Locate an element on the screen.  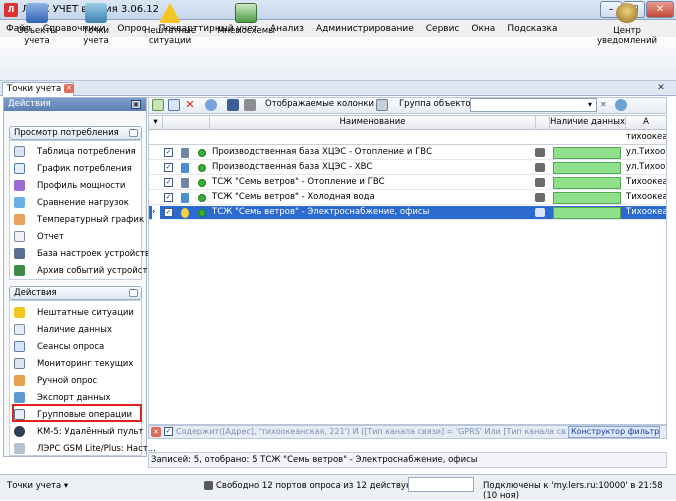
archive-icon is located at coordinates (19, 270).